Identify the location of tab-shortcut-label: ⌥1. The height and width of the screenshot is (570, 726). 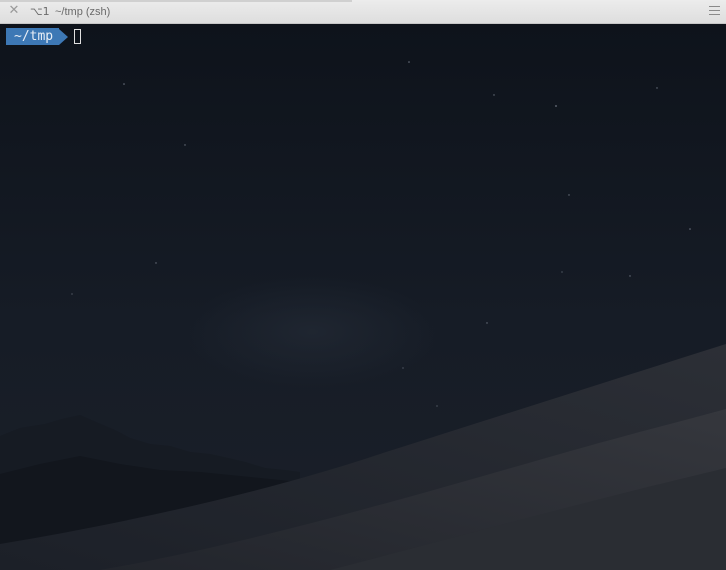
(40, 11).